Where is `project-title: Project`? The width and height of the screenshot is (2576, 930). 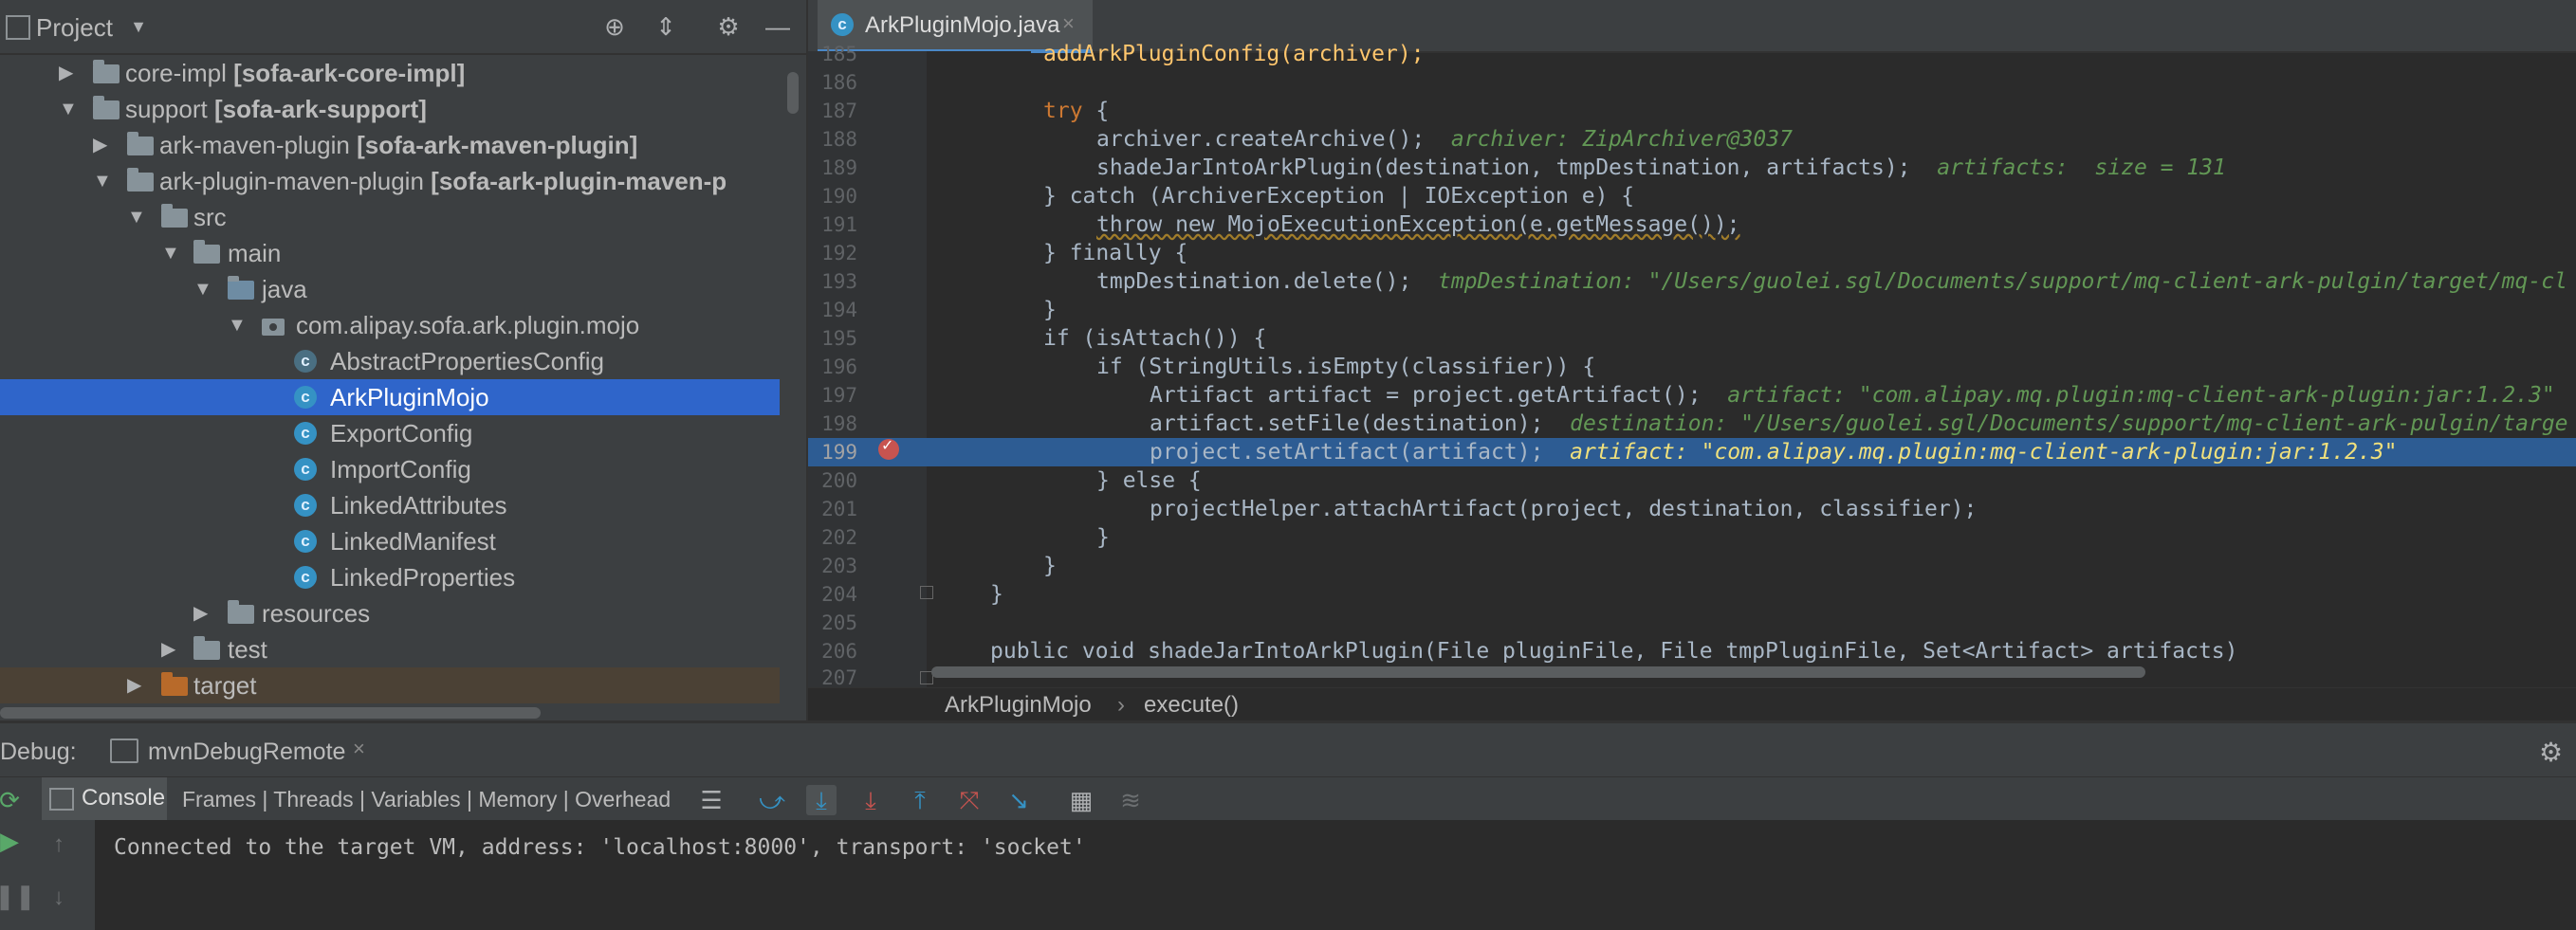
project-title: Project is located at coordinates (74, 28).